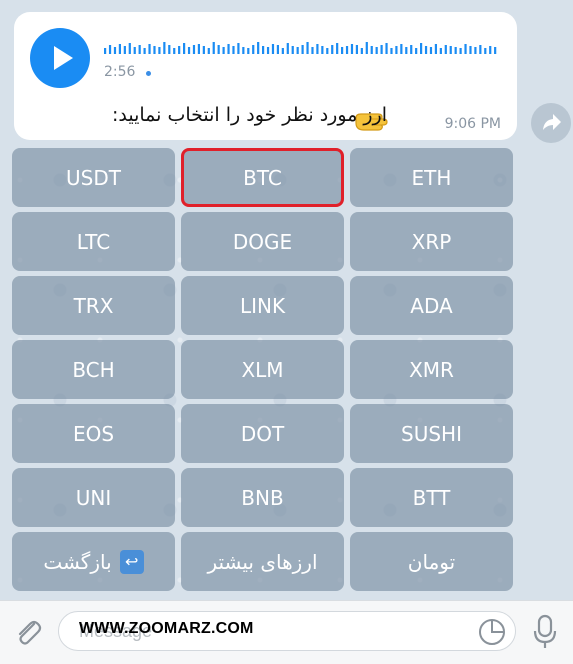 Image resolution: width=573 pixels, height=664 pixels. I want to click on key-btc: BTC, so click(262, 177).